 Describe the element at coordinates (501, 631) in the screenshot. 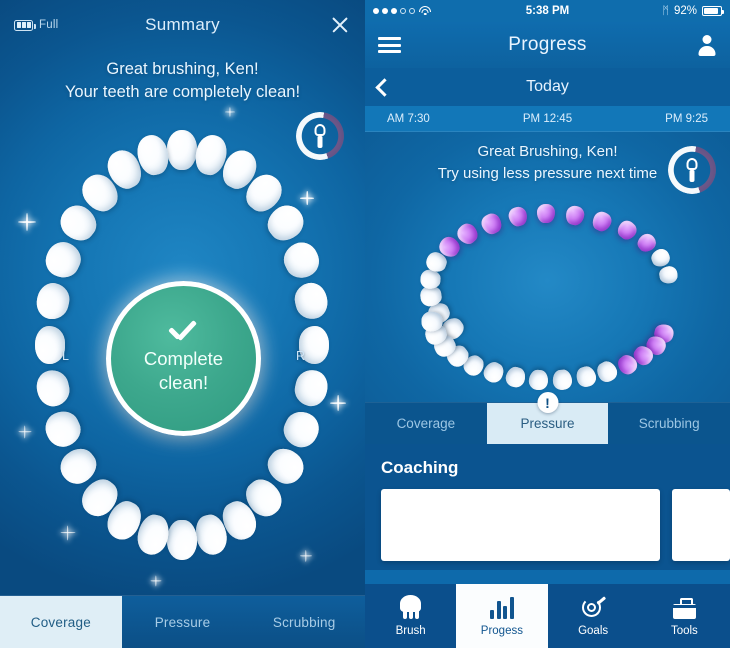

I see `nav-item-label: Progess` at that location.